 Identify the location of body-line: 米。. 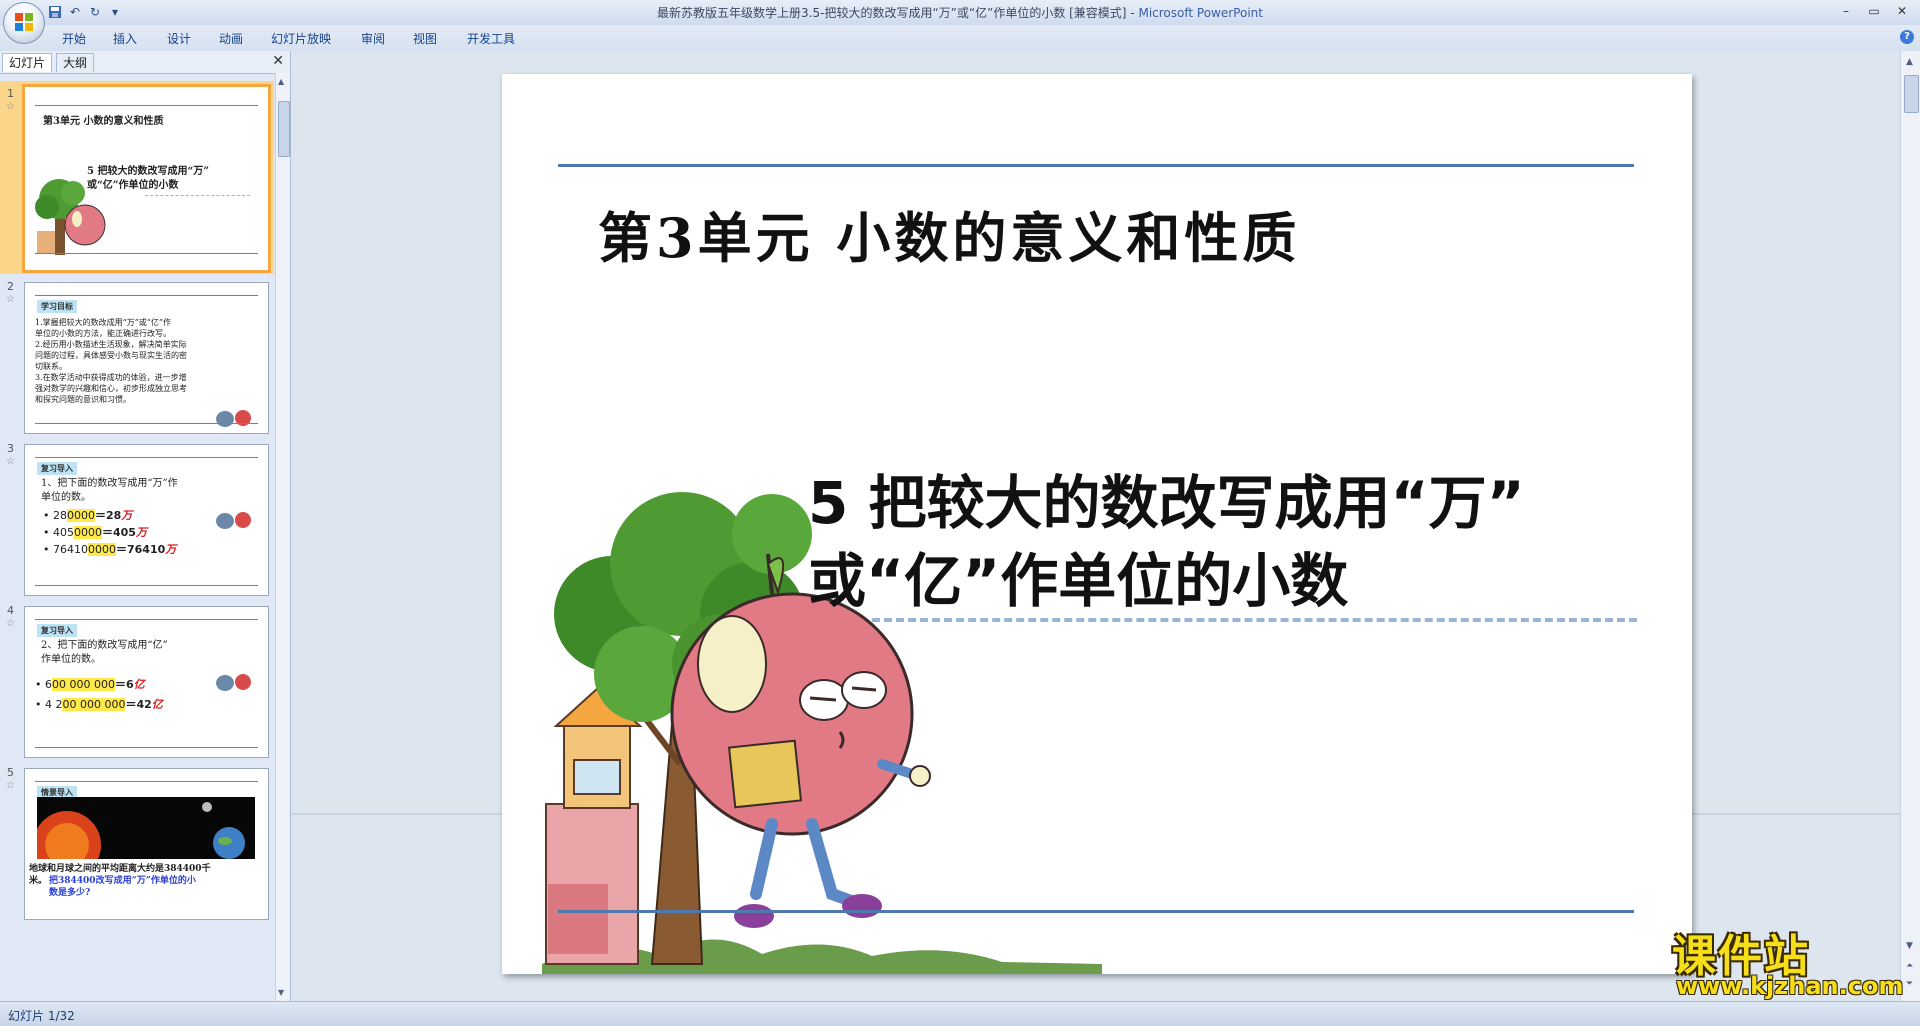
(38, 881).